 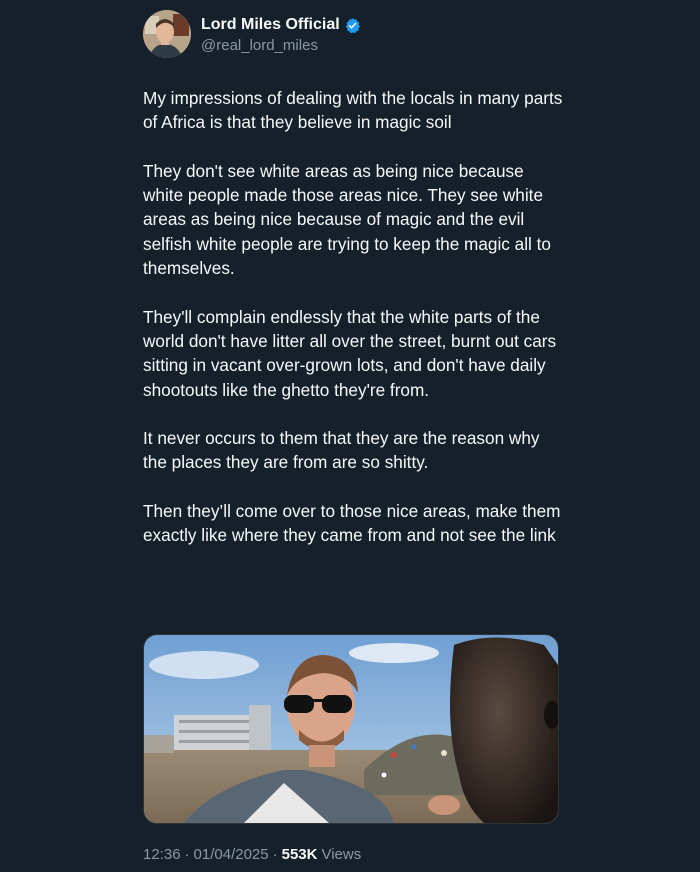 I want to click on tweet-meta: 12:36 · 01/04/2025 · 553K Views, so click(x=252, y=854).